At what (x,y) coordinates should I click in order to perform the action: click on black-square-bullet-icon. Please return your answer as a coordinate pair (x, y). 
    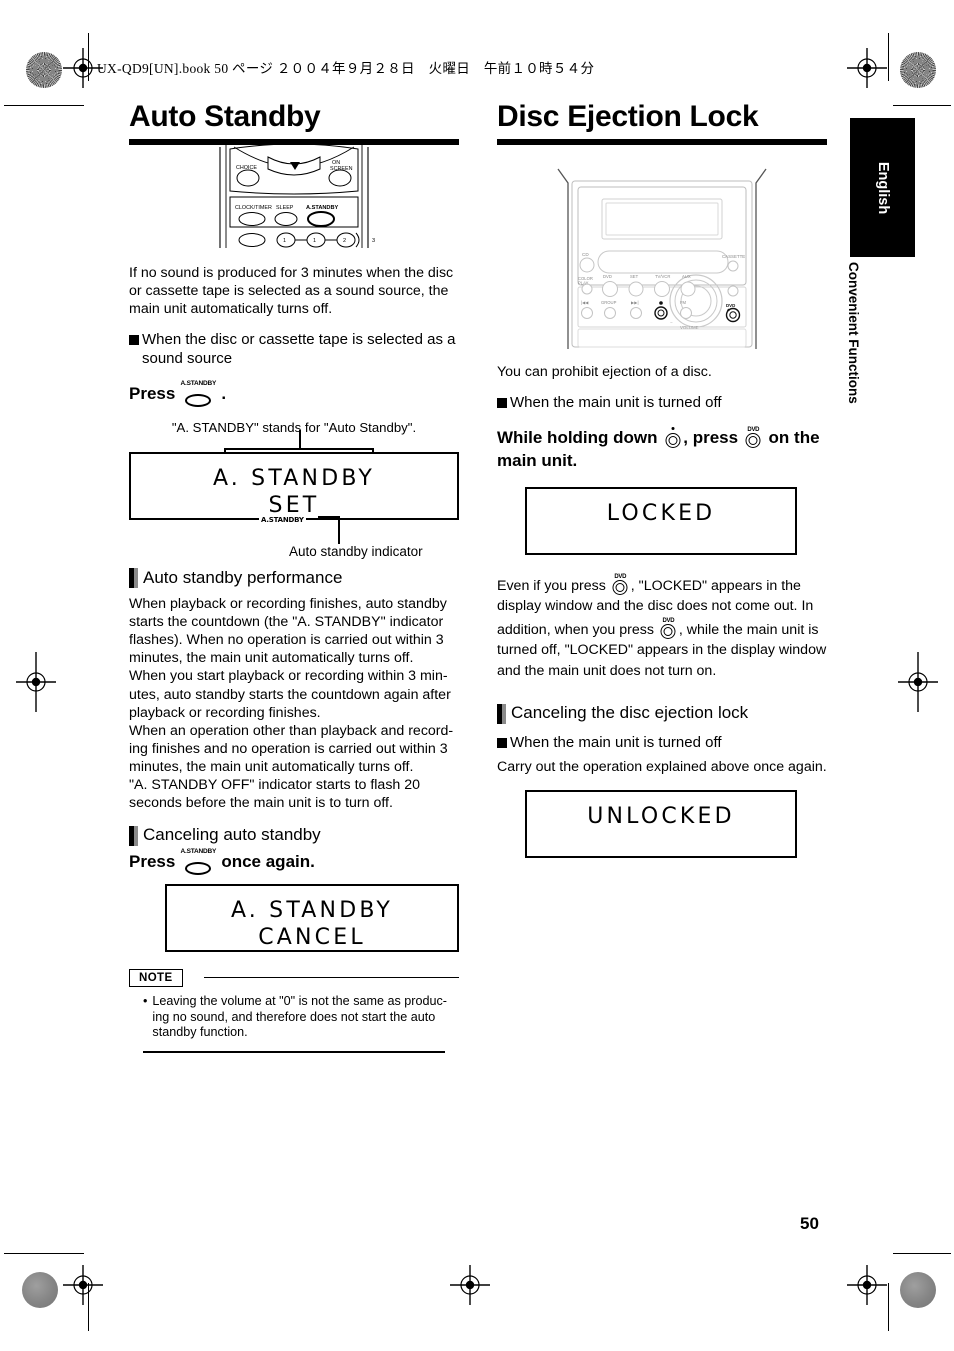
    Looking at the image, I should click on (134, 340).